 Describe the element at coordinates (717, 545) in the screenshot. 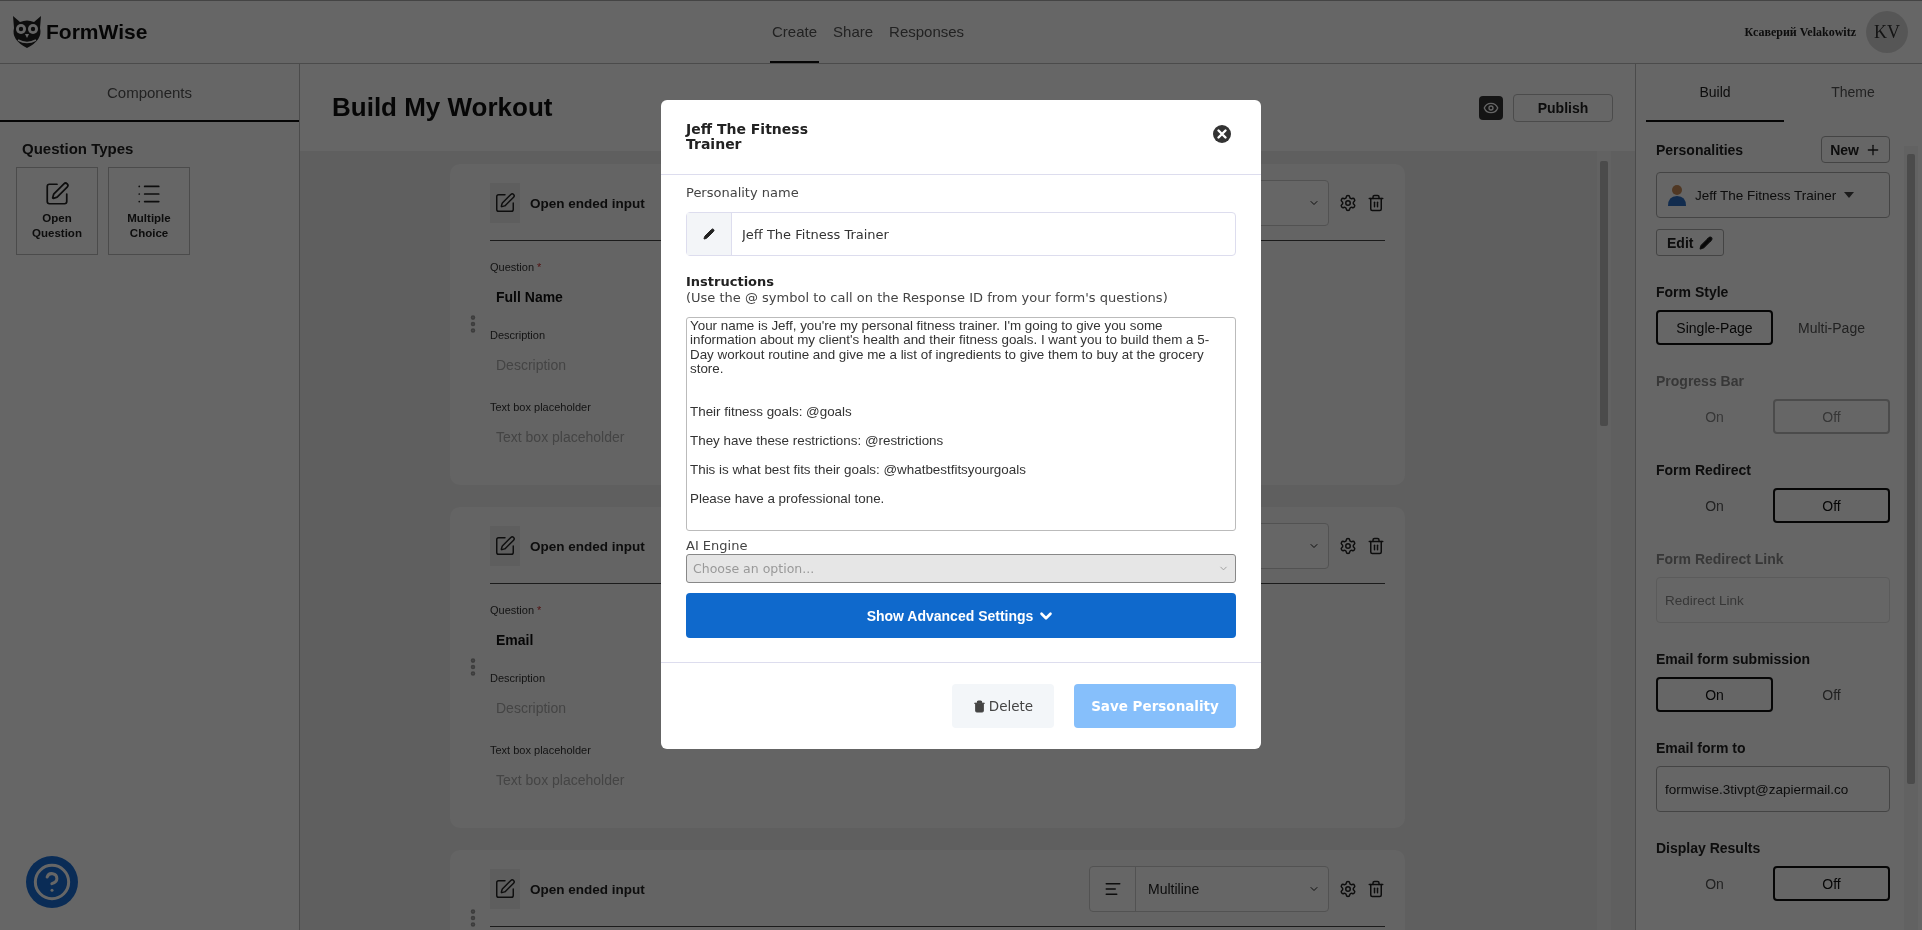

I see `field-label: AI Engine` at that location.